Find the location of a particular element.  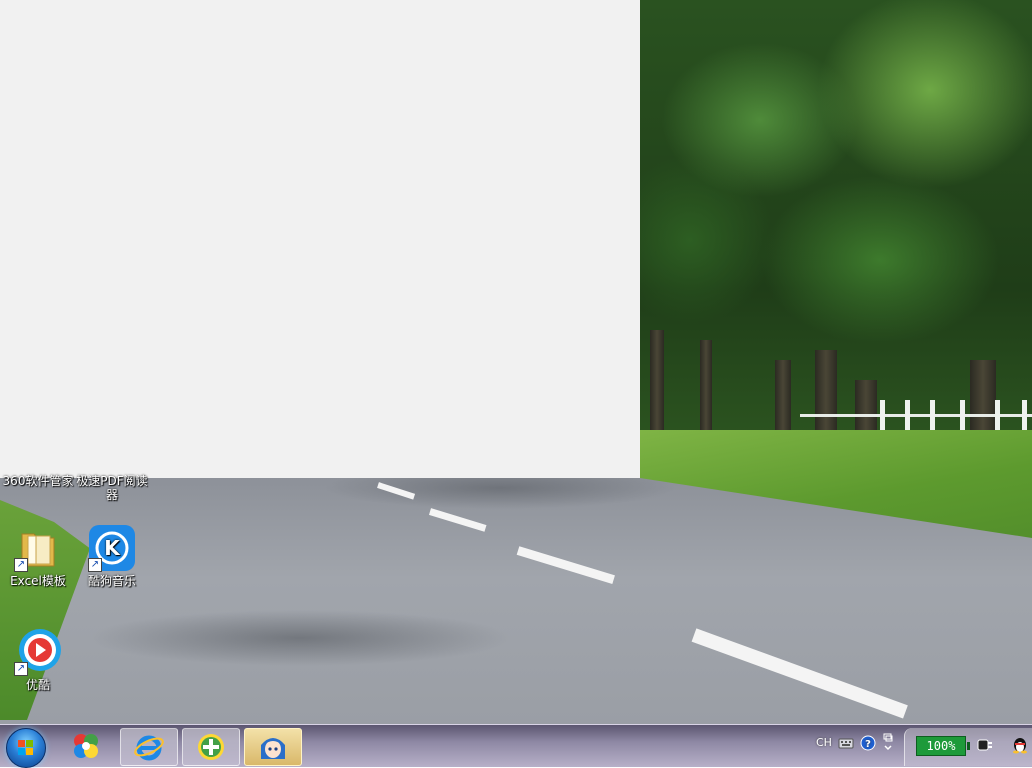

kugou-music-icon: K ↗ is located at coordinates (112, 548).